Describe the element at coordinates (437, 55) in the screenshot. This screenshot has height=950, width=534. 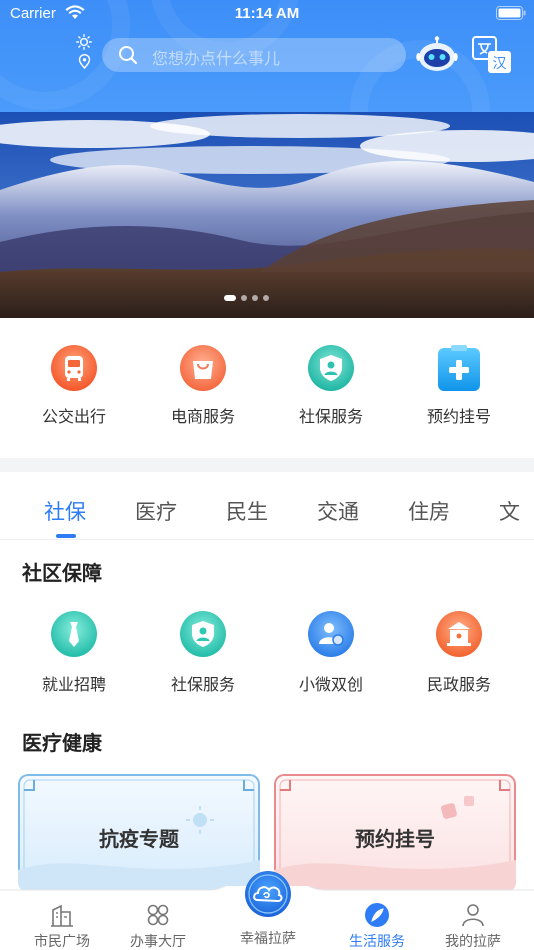
I see `robot-assistant-icon` at that location.